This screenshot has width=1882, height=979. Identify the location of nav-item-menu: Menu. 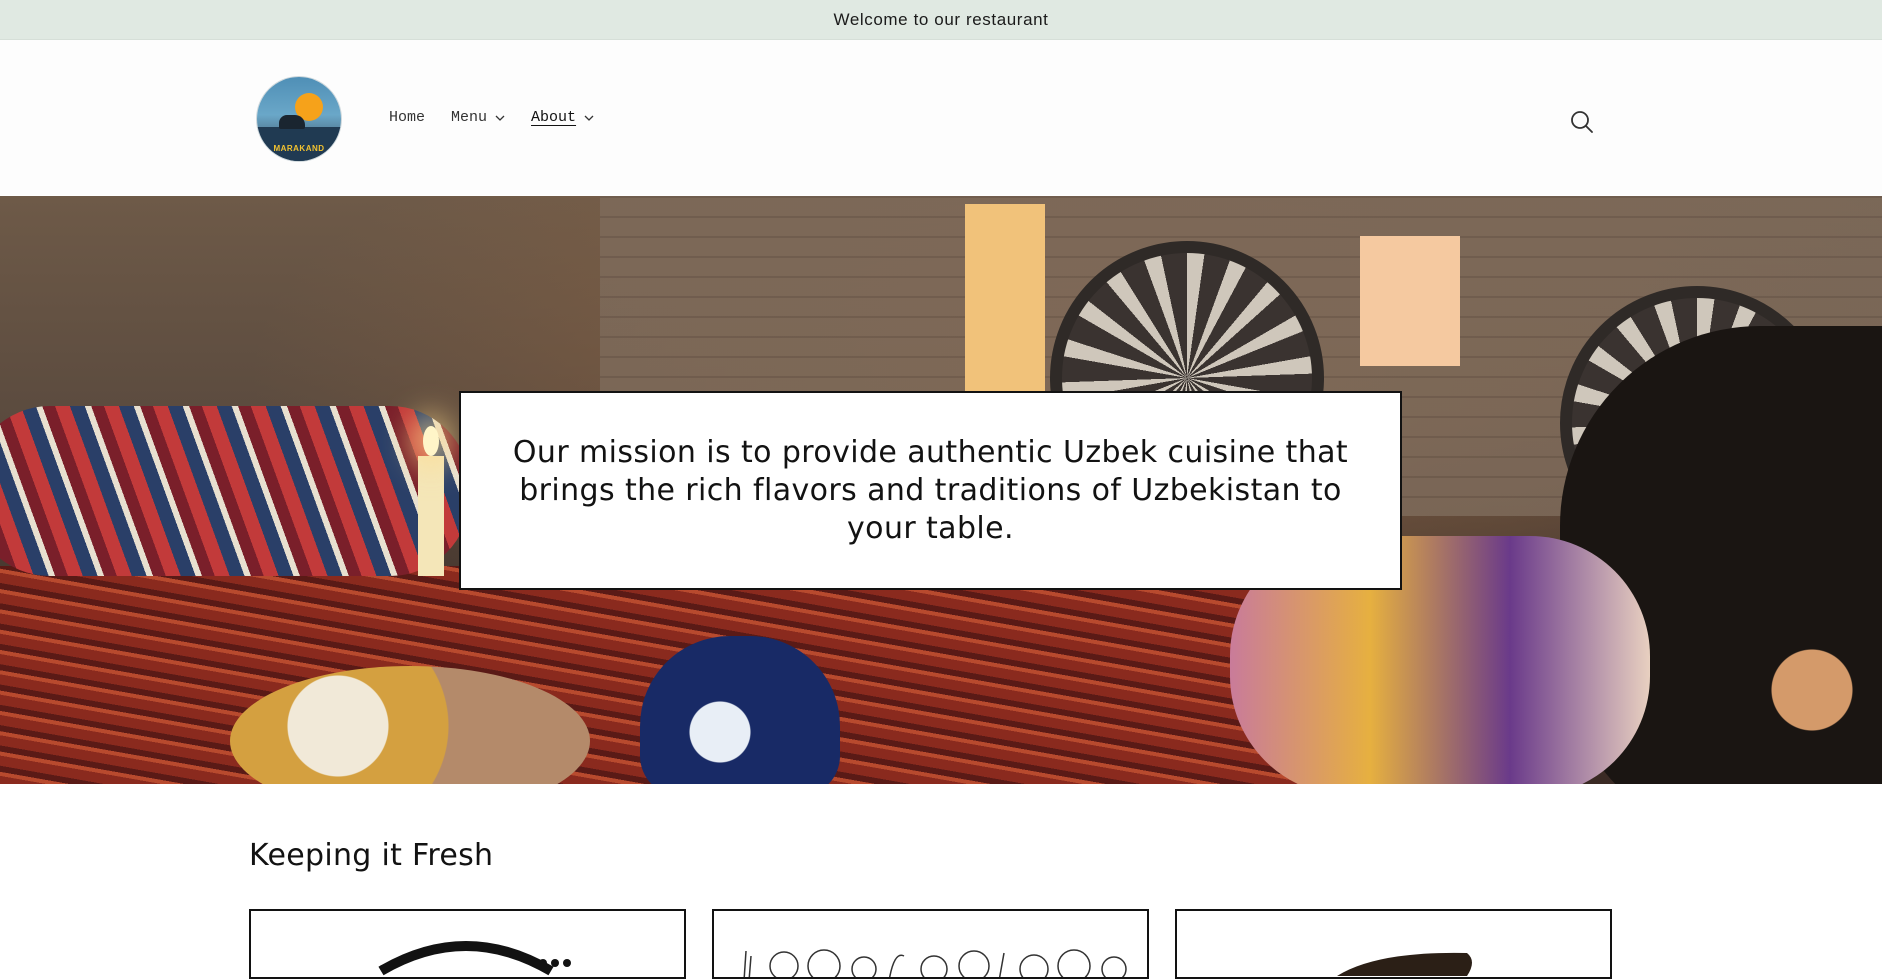
(478, 117).